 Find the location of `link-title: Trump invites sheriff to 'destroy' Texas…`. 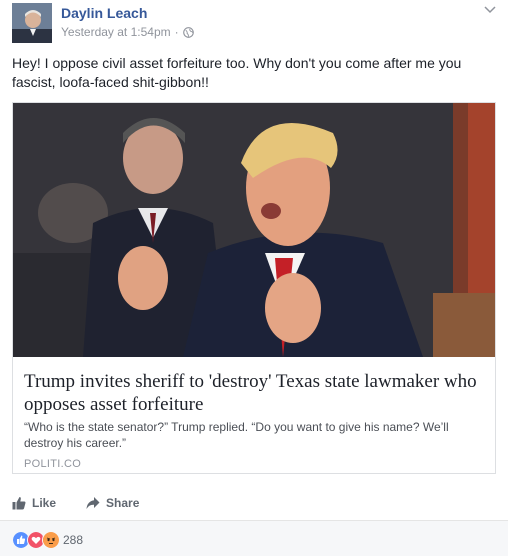

link-title: Trump invites sheriff to 'destroy' Texas… is located at coordinates (254, 393).